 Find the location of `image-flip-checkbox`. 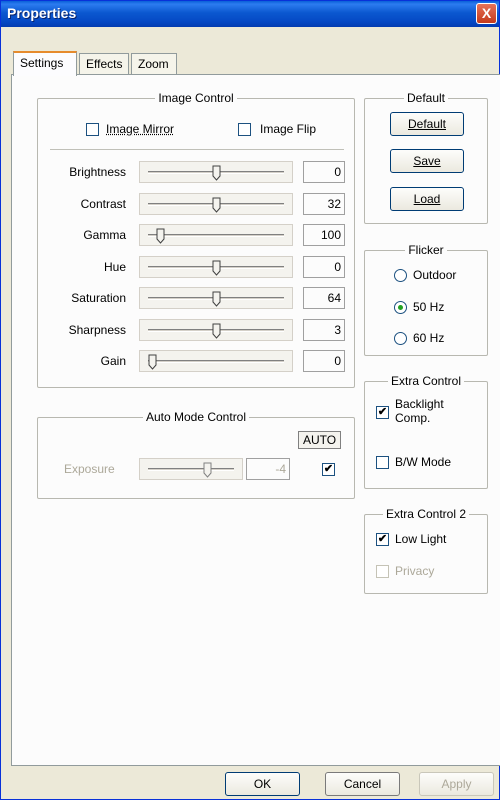

image-flip-checkbox is located at coordinates (244, 129).